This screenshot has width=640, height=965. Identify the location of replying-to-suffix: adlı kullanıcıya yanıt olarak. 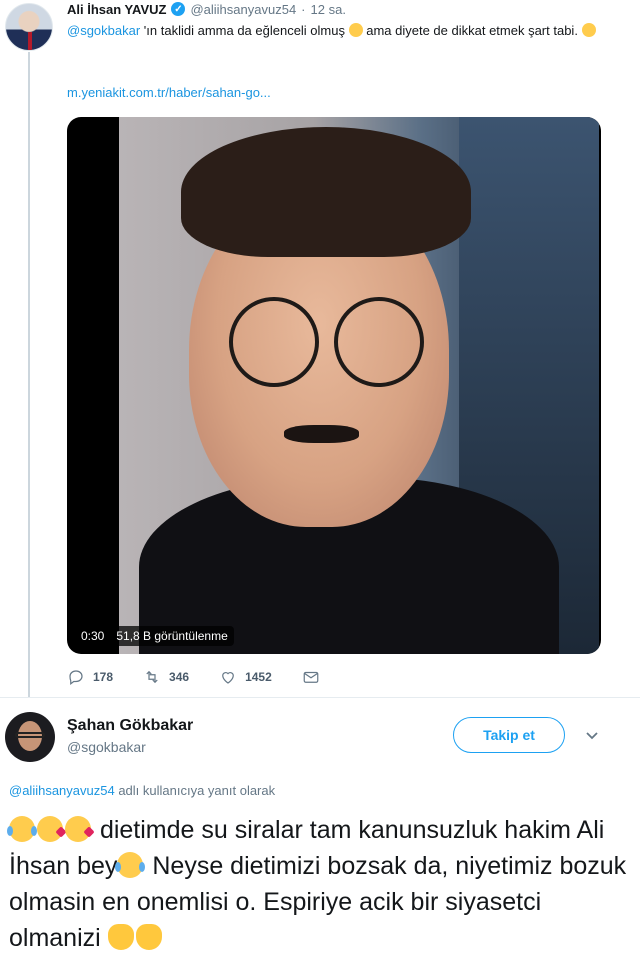
(195, 790).